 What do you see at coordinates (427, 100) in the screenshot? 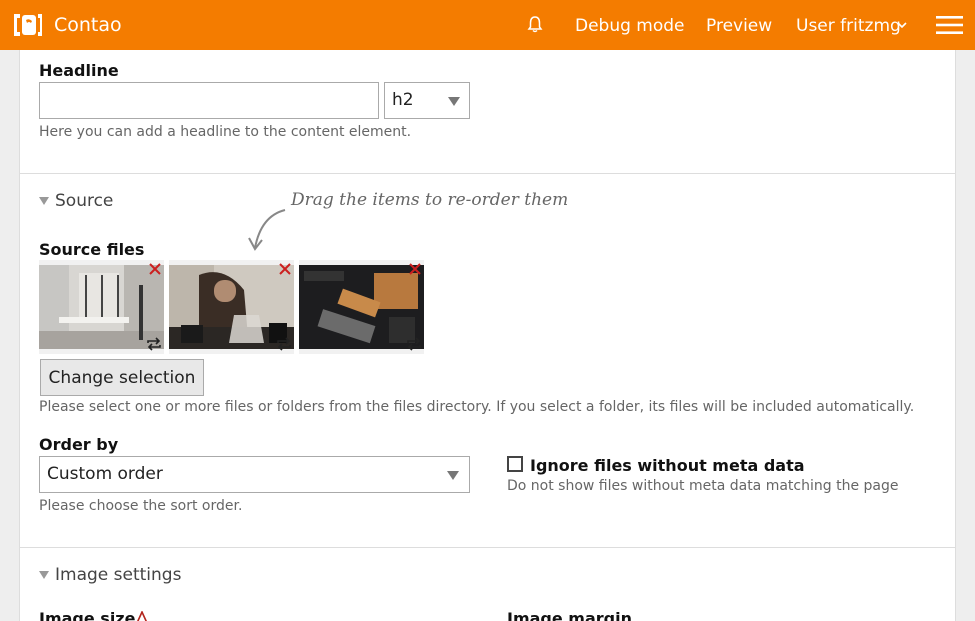
I see `headline-unit-select: h2` at bounding box center [427, 100].